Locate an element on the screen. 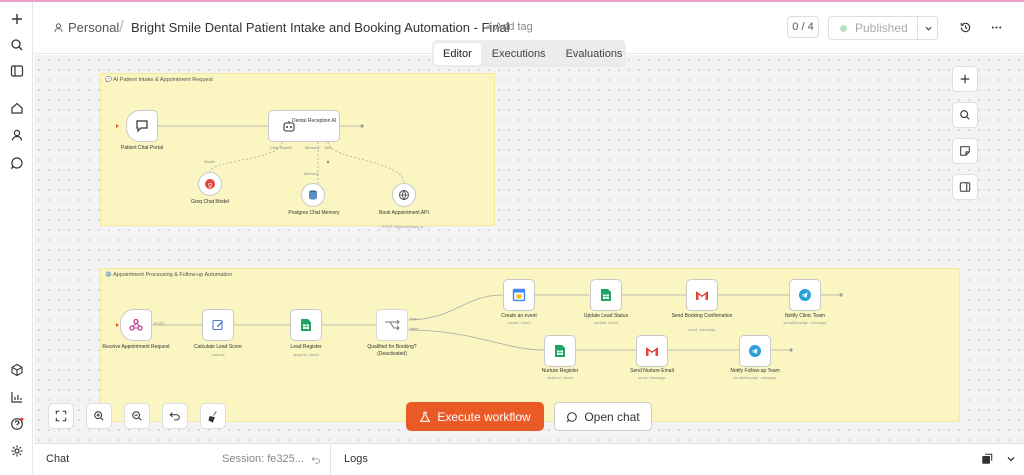  history-icon is located at coordinates (965, 27).